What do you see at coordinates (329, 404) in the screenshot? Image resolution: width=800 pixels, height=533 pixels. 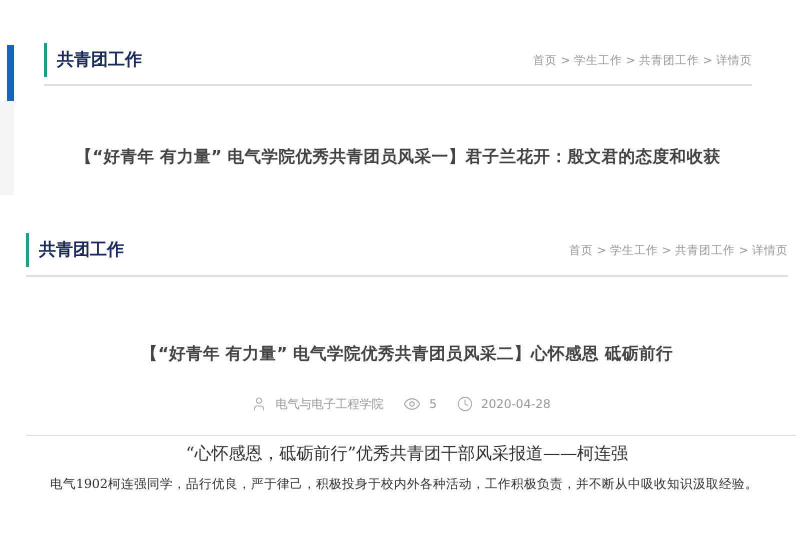 I see `author: 电气与电子工程学院` at bounding box center [329, 404].